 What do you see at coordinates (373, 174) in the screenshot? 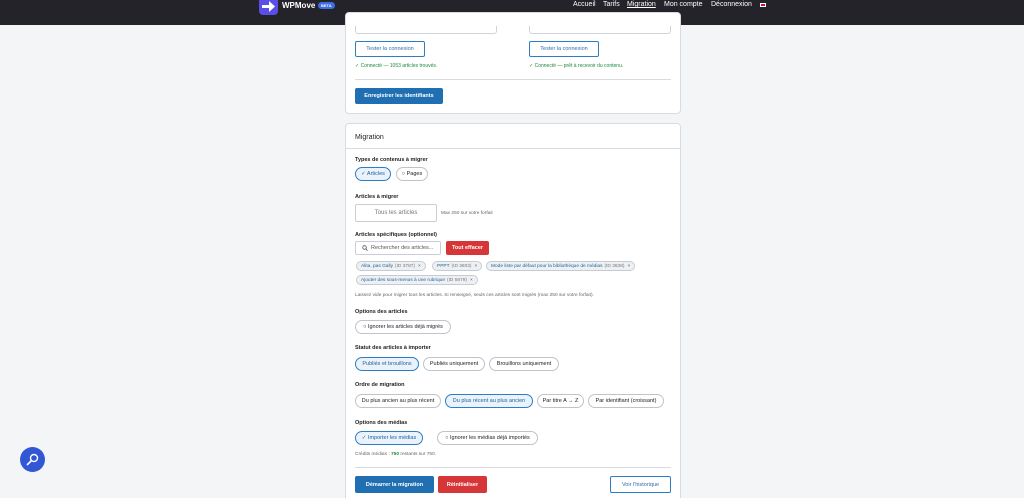
I see `content-type-articles: ✓ Articles` at bounding box center [373, 174].